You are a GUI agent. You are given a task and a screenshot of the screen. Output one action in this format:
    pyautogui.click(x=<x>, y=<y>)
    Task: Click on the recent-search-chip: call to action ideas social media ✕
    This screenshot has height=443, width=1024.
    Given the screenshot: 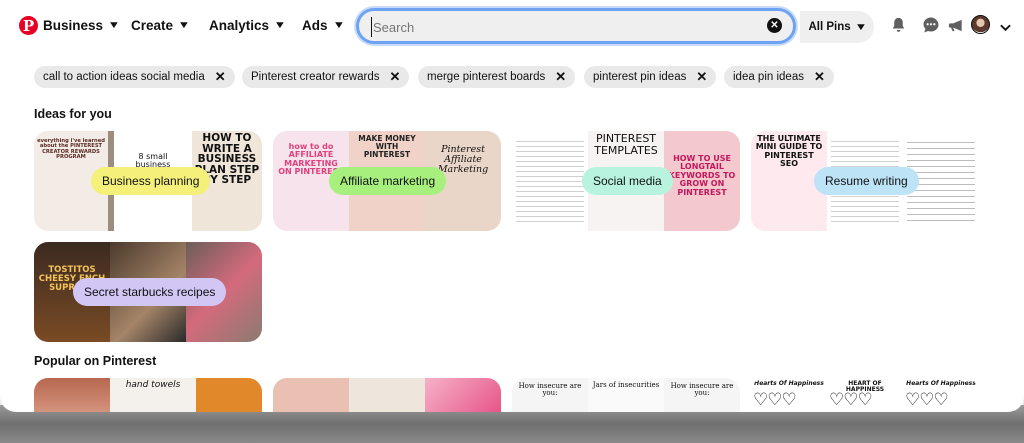 What is the action you would take?
    pyautogui.click(x=134, y=77)
    